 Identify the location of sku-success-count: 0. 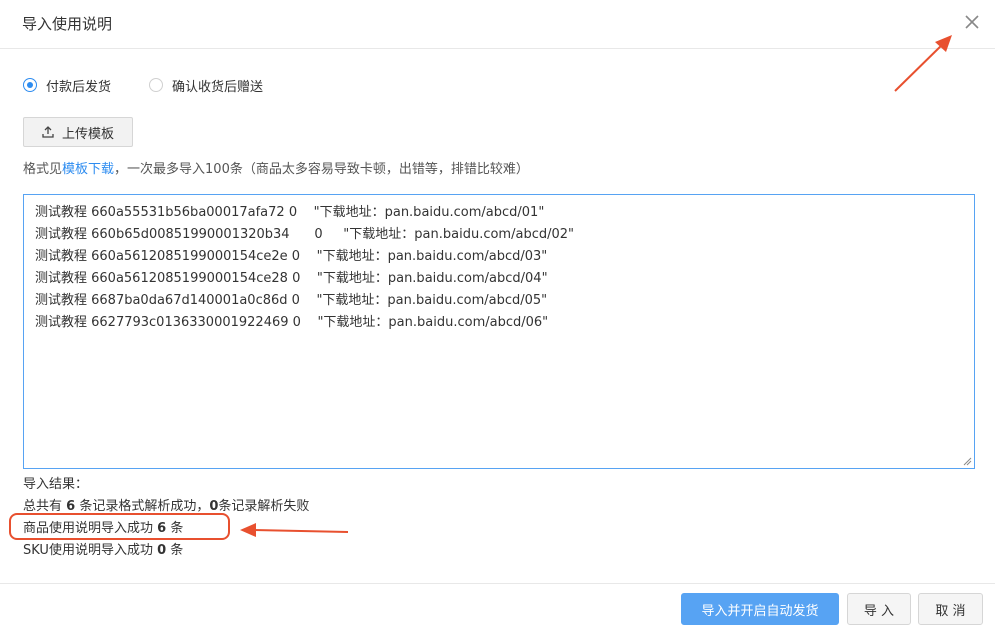
(162, 550).